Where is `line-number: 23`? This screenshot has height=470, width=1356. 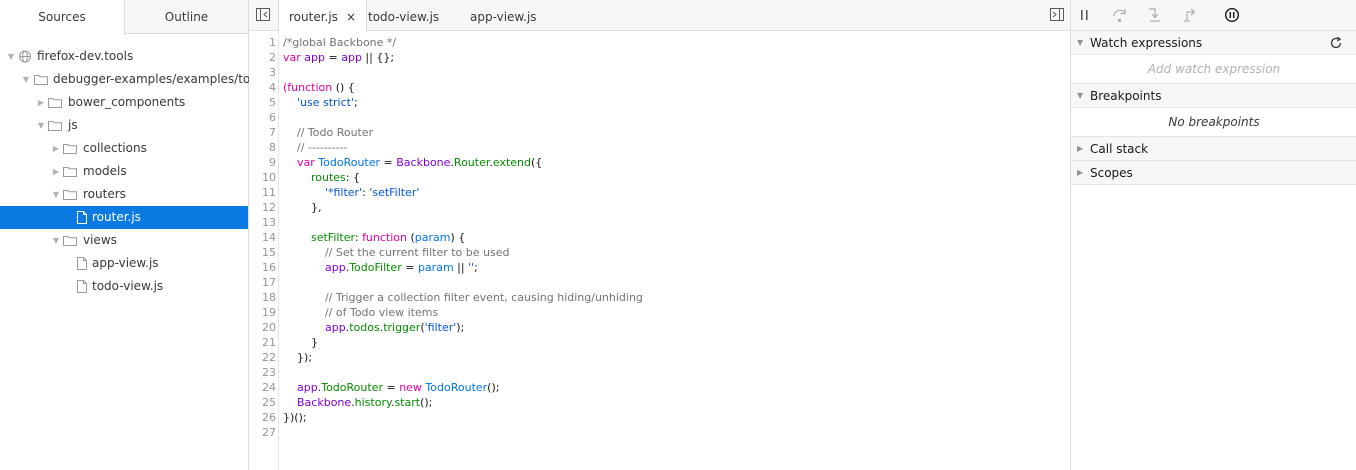 line-number: 23 is located at coordinates (262, 372).